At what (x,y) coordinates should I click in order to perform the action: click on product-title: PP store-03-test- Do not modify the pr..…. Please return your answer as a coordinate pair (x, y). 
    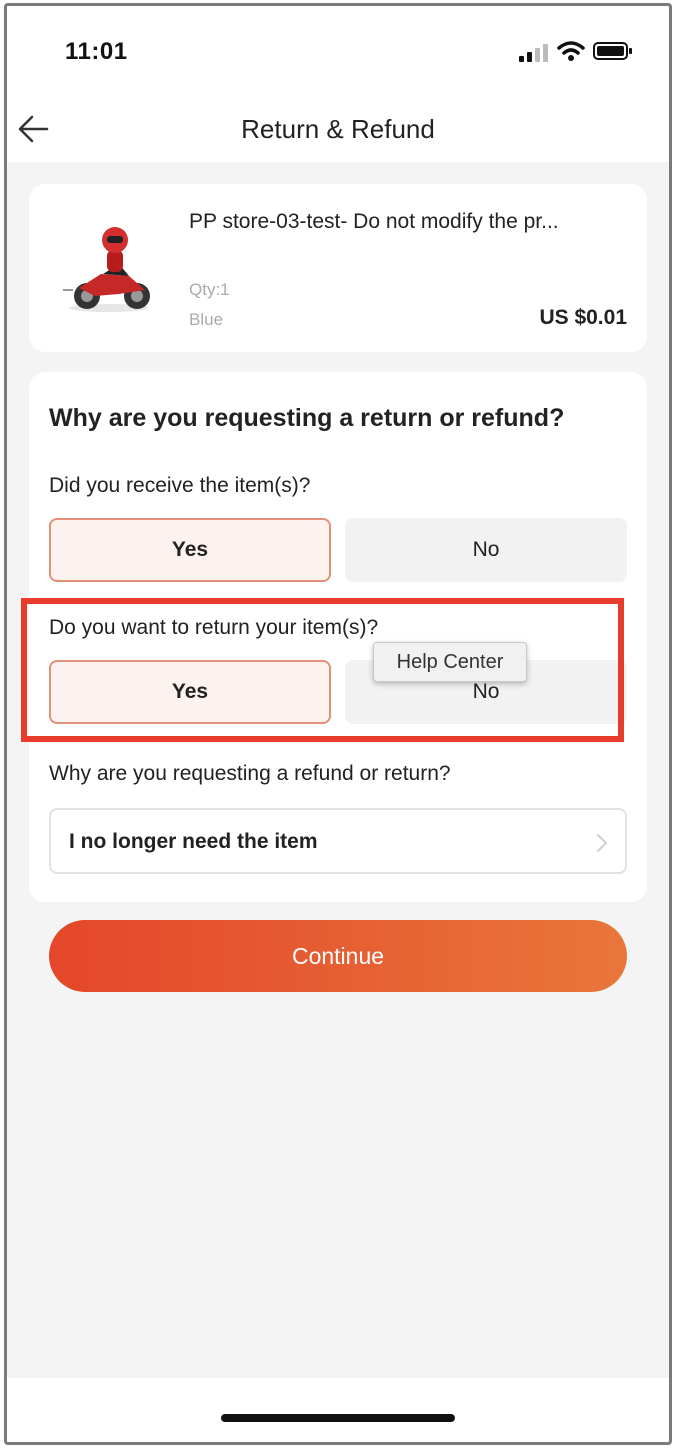
    Looking at the image, I should click on (374, 221).